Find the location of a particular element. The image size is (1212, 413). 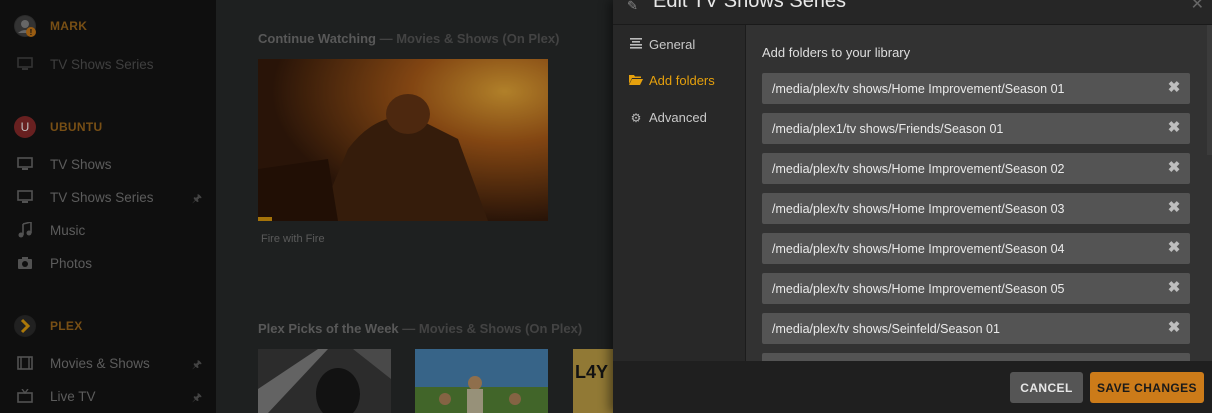

modal-header: ✎ Edit TV Shows Series ✕ is located at coordinates (912, 12).